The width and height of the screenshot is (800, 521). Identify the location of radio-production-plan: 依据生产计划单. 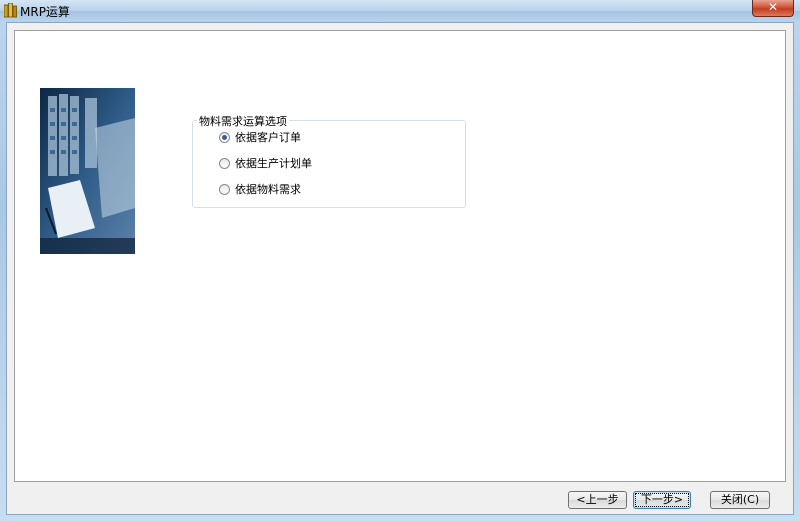
(265, 163).